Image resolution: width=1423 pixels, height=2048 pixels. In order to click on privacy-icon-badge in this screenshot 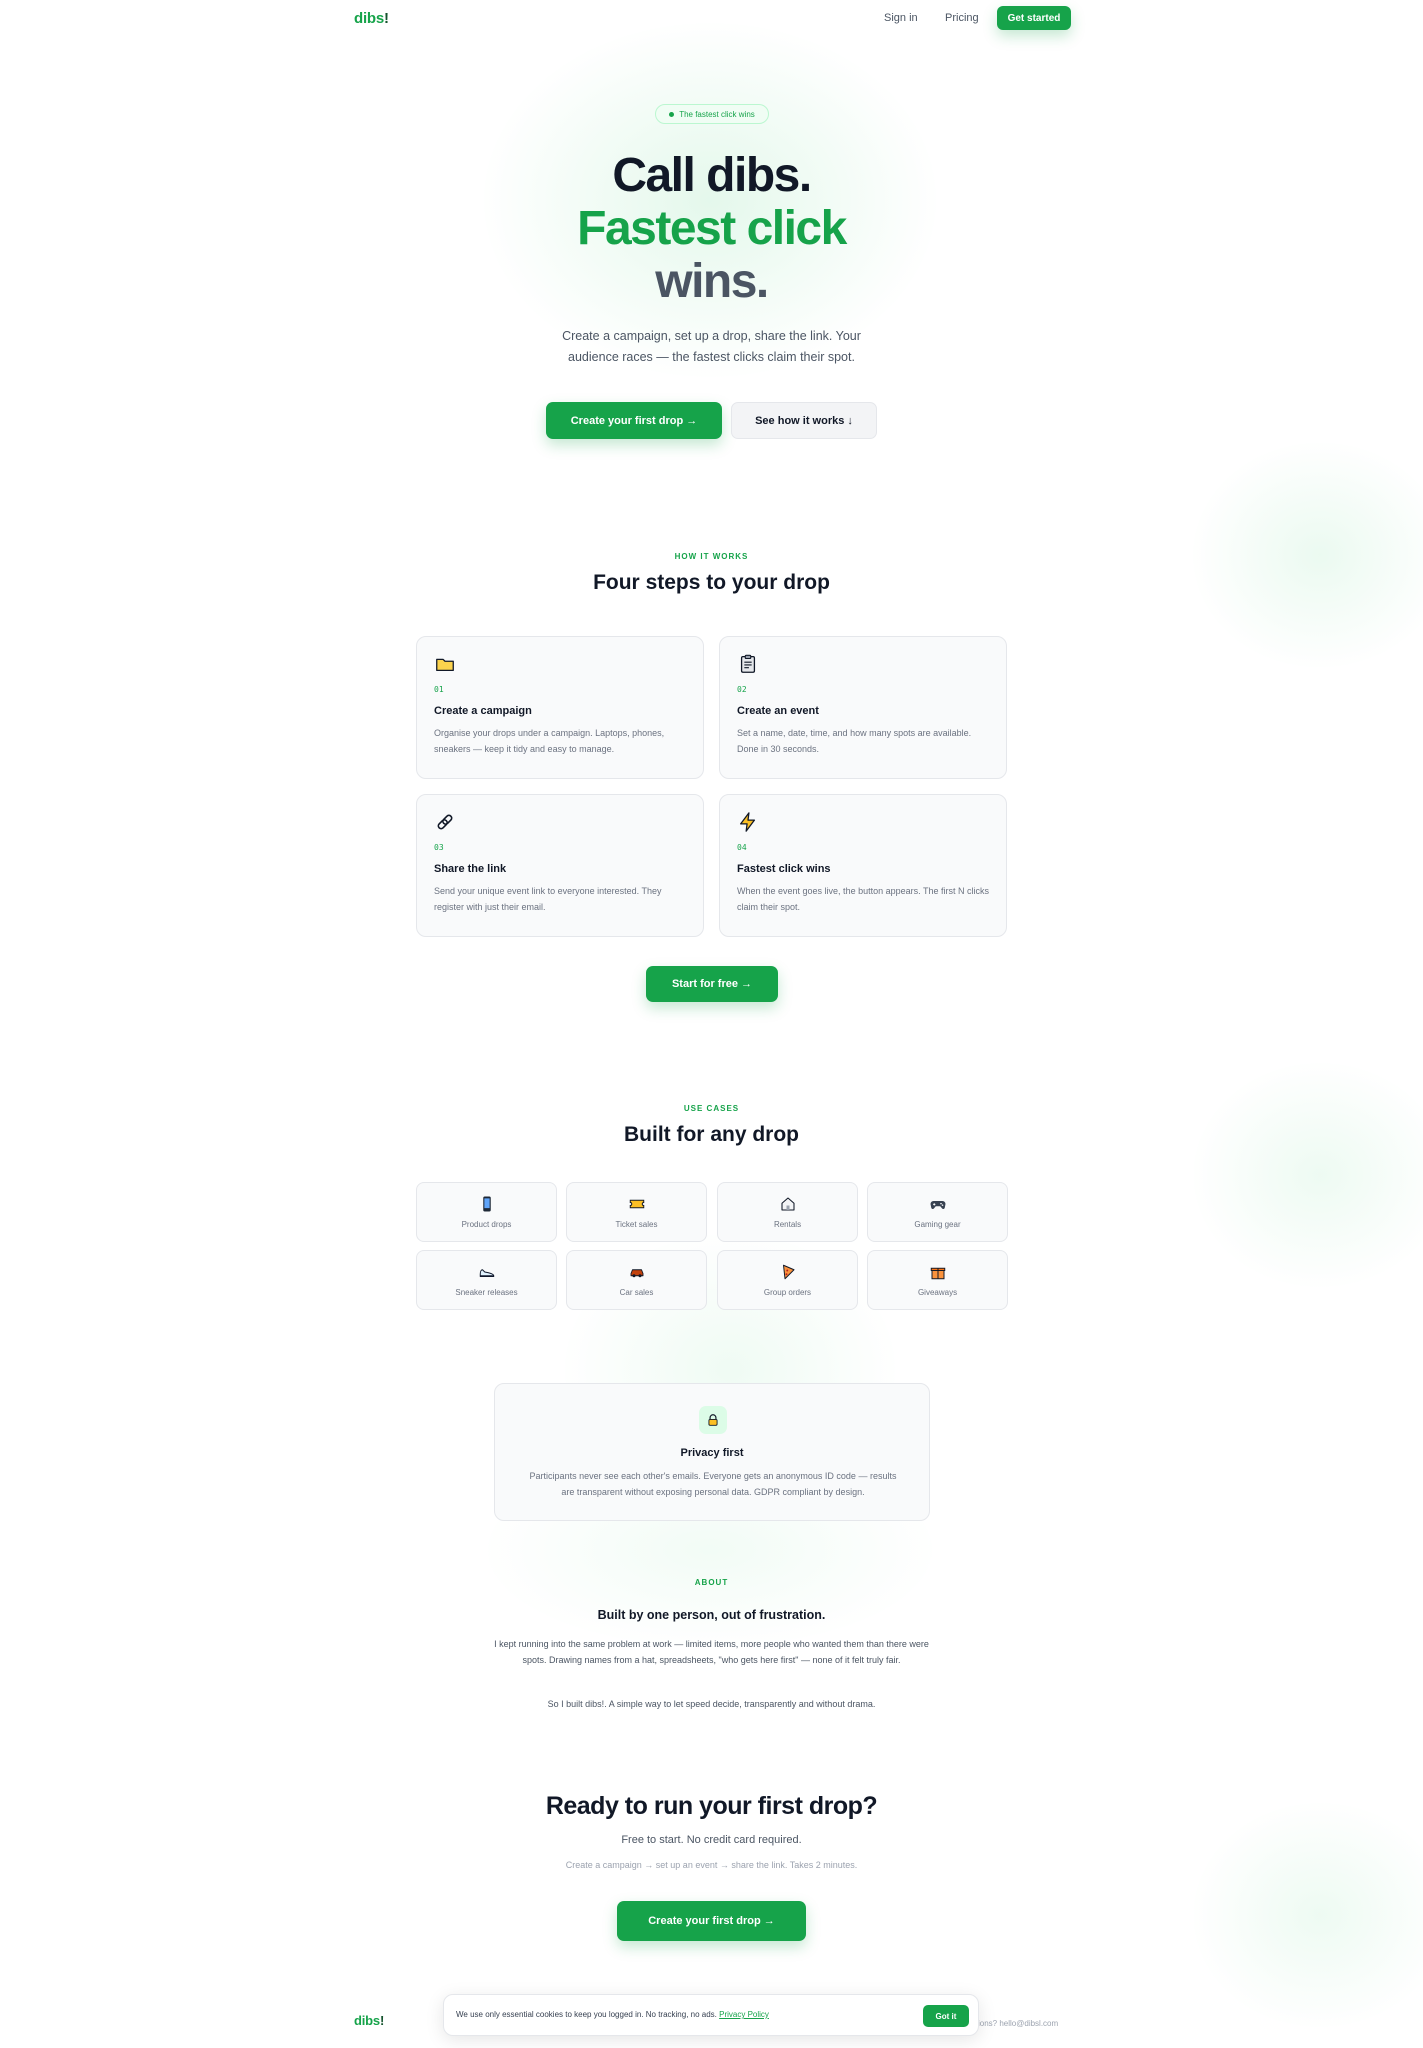, I will do `click(713, 1420)`.